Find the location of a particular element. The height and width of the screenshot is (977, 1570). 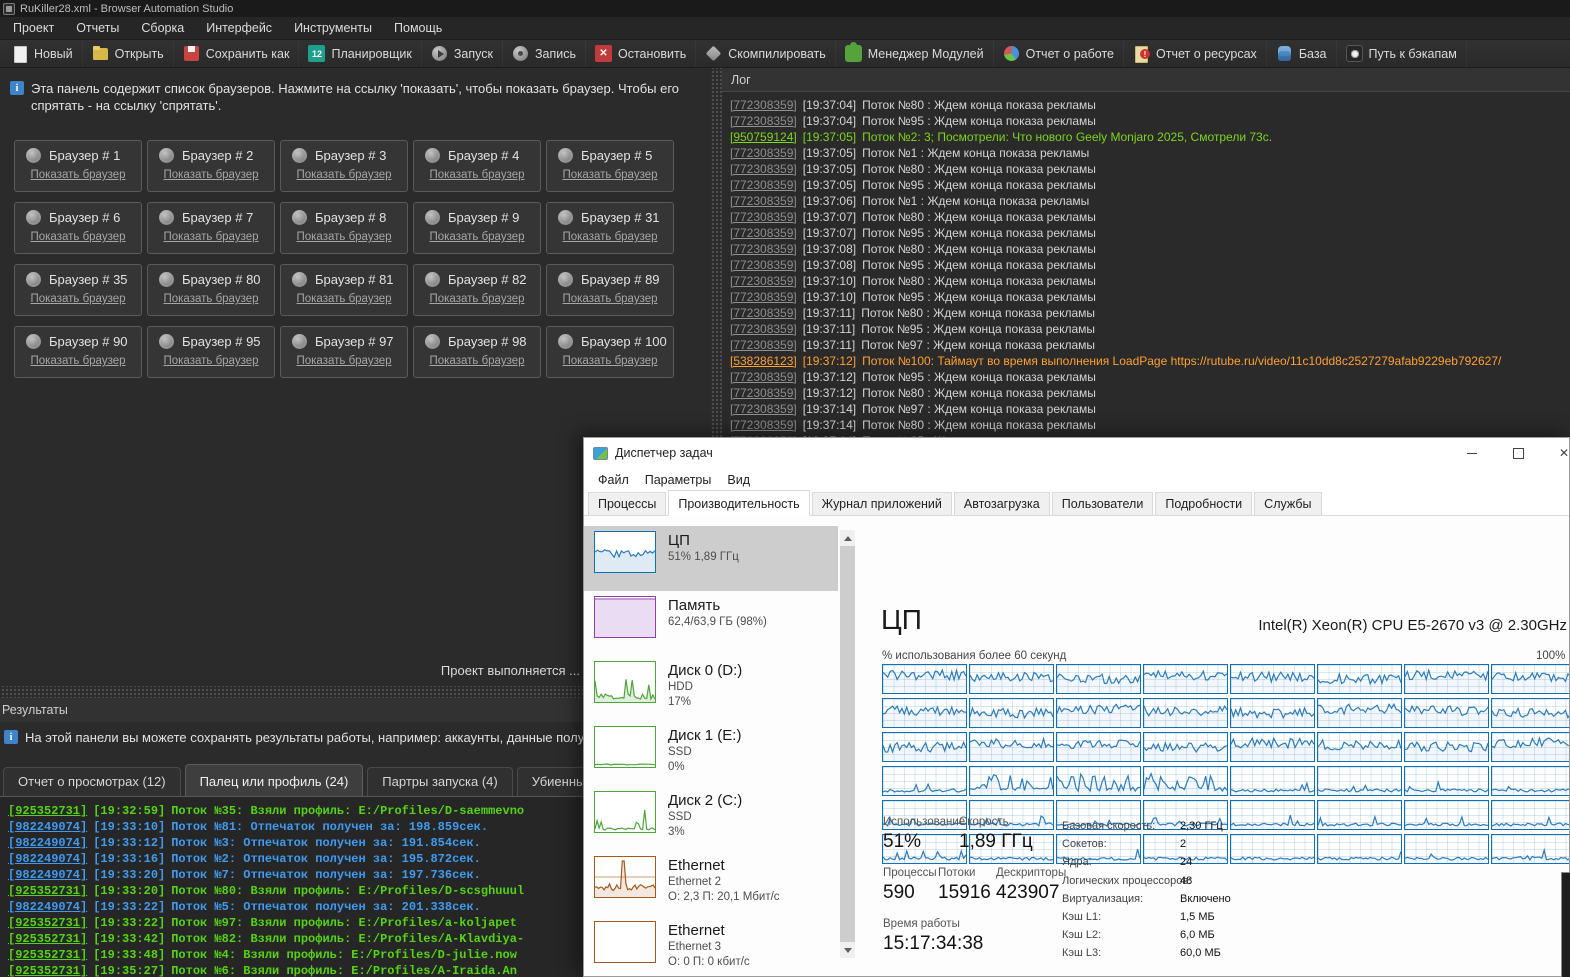

tm-tab-1: Процессы is located at coordinates (627, 504).